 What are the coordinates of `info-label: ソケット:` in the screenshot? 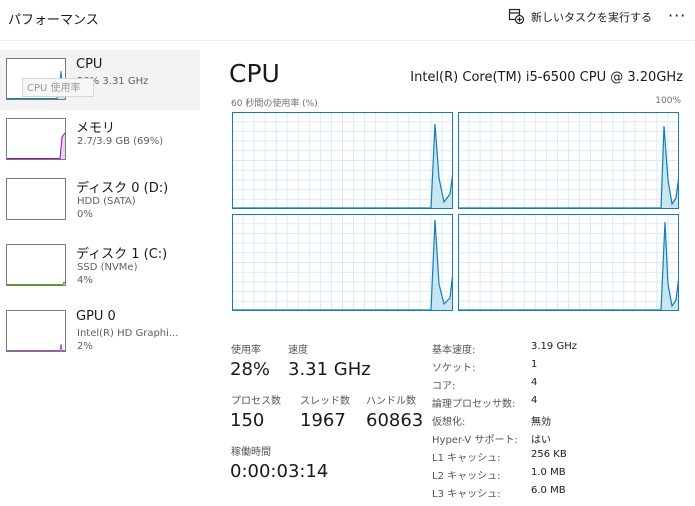 It's located at (454, 368).